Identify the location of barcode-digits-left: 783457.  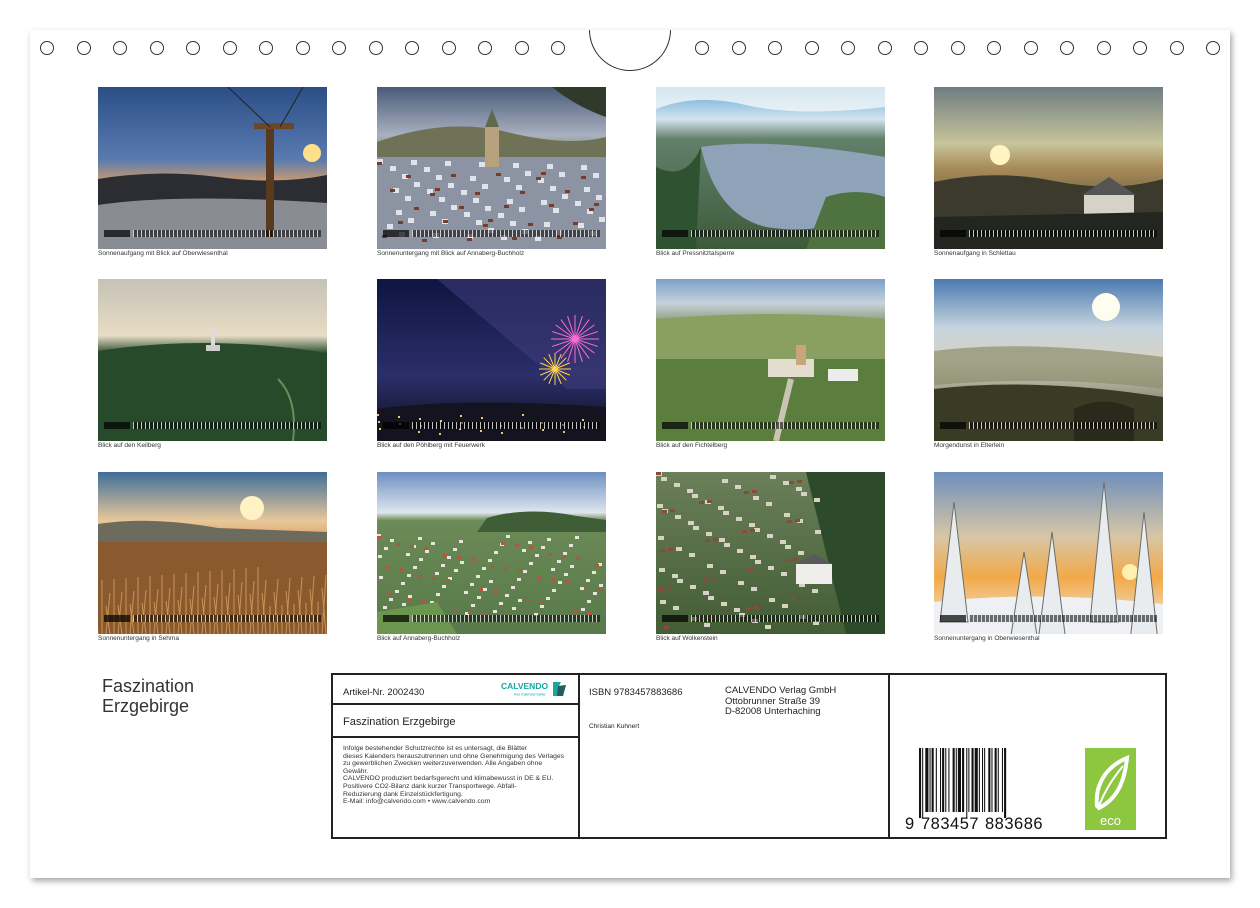
(950, 824).